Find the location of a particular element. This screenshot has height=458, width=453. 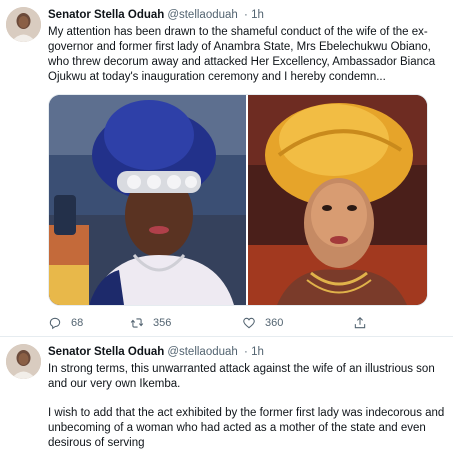

retweet-button: 356 is located at coordinates (150, 323).